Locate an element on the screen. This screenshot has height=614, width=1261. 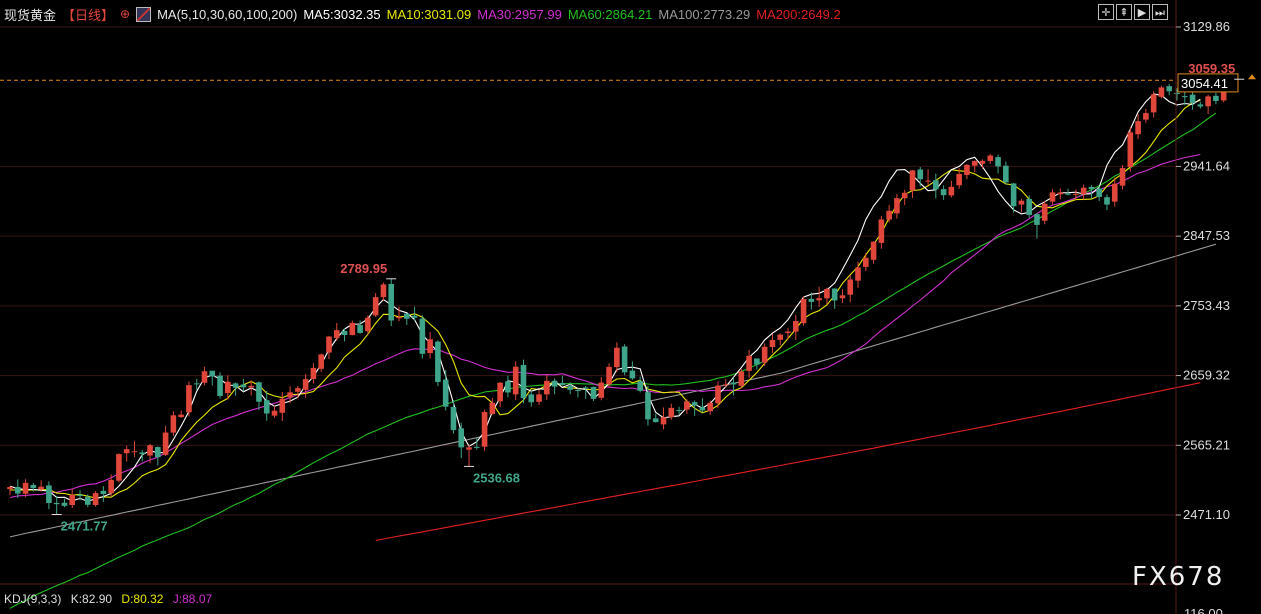
zoom-in-icon: ⇞ is located at coordinates (1124, 12).